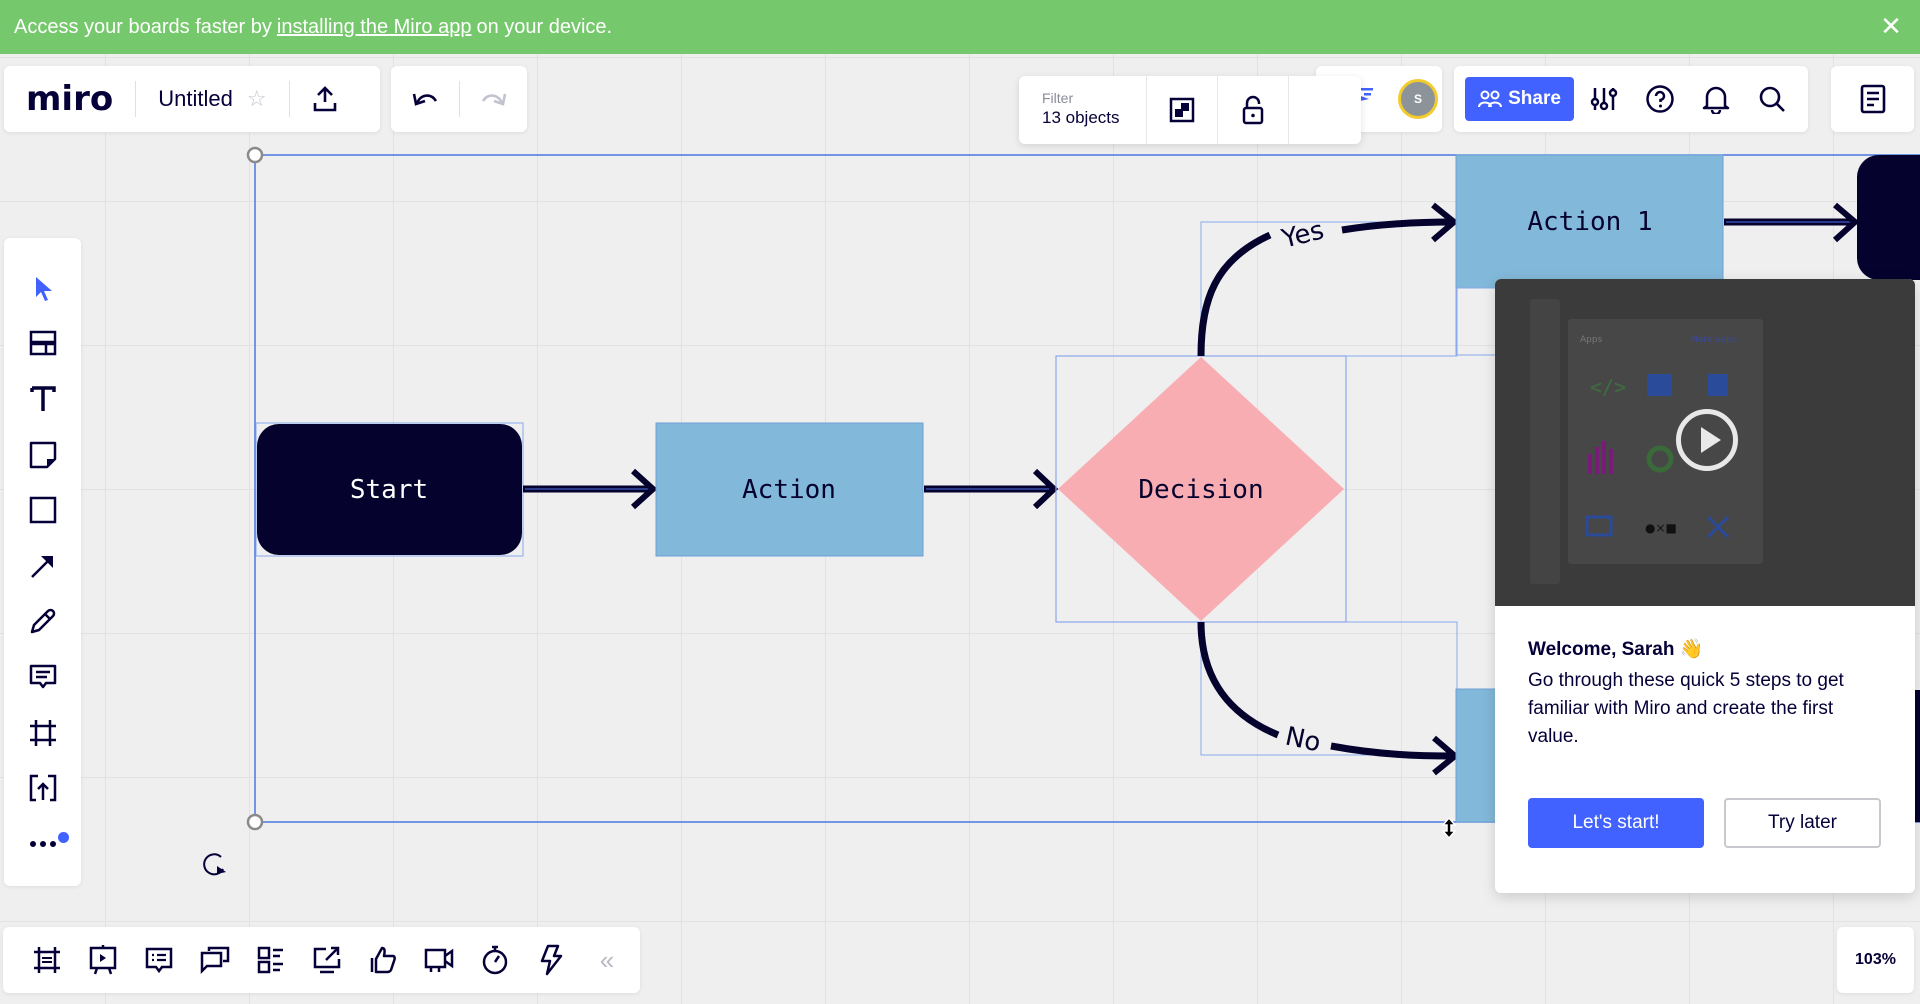 This screenshot has width=1920, height=1004. What do you see at coordinates (1534, 98) in the screenshot?
I see `share-label: Share` at bounding box center [1534, 98].